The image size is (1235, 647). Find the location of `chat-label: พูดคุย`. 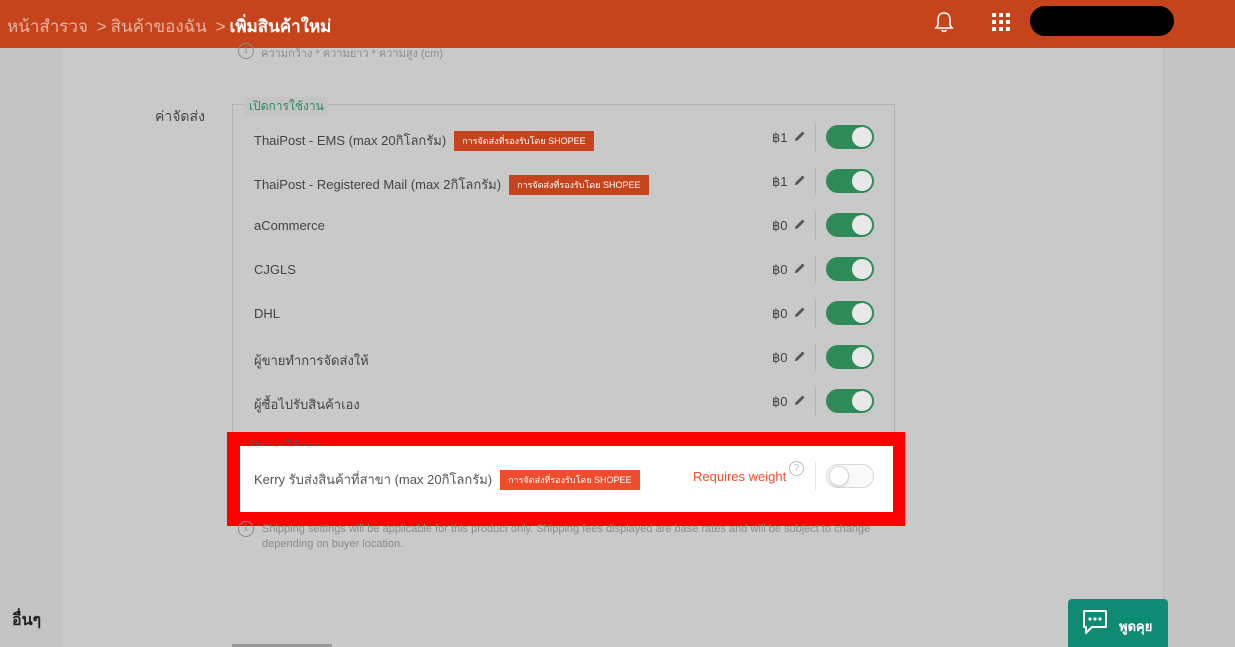

chat-label: พูดคุย is located at coordinates (1136, 626).